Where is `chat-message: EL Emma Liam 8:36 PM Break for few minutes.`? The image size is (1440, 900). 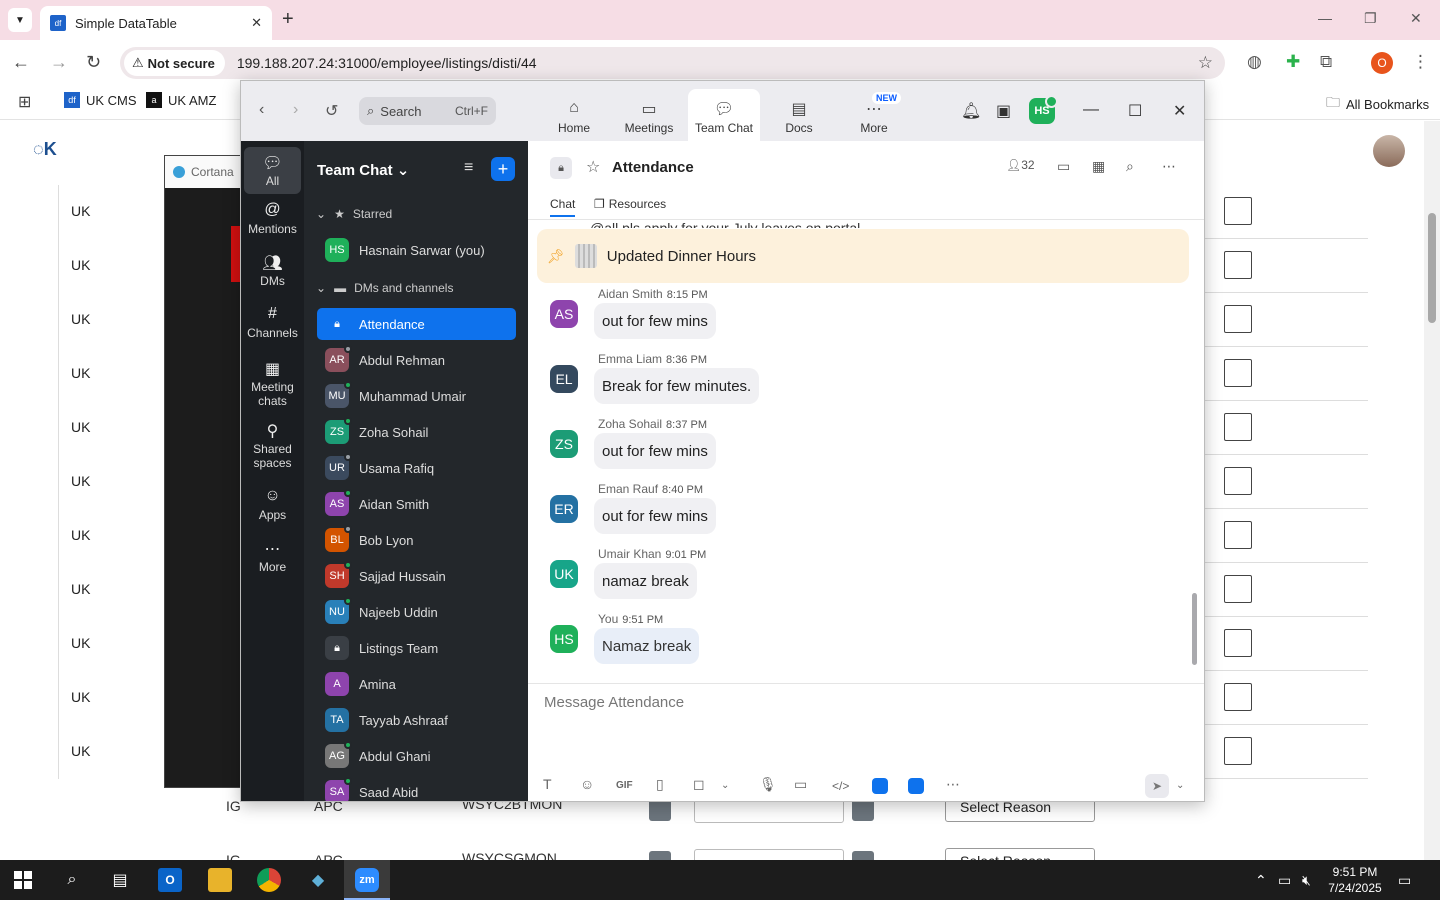 chat-message: EL Emma Liam 8:36 PM Break for few minutes. is located at coordinates (850, 382).